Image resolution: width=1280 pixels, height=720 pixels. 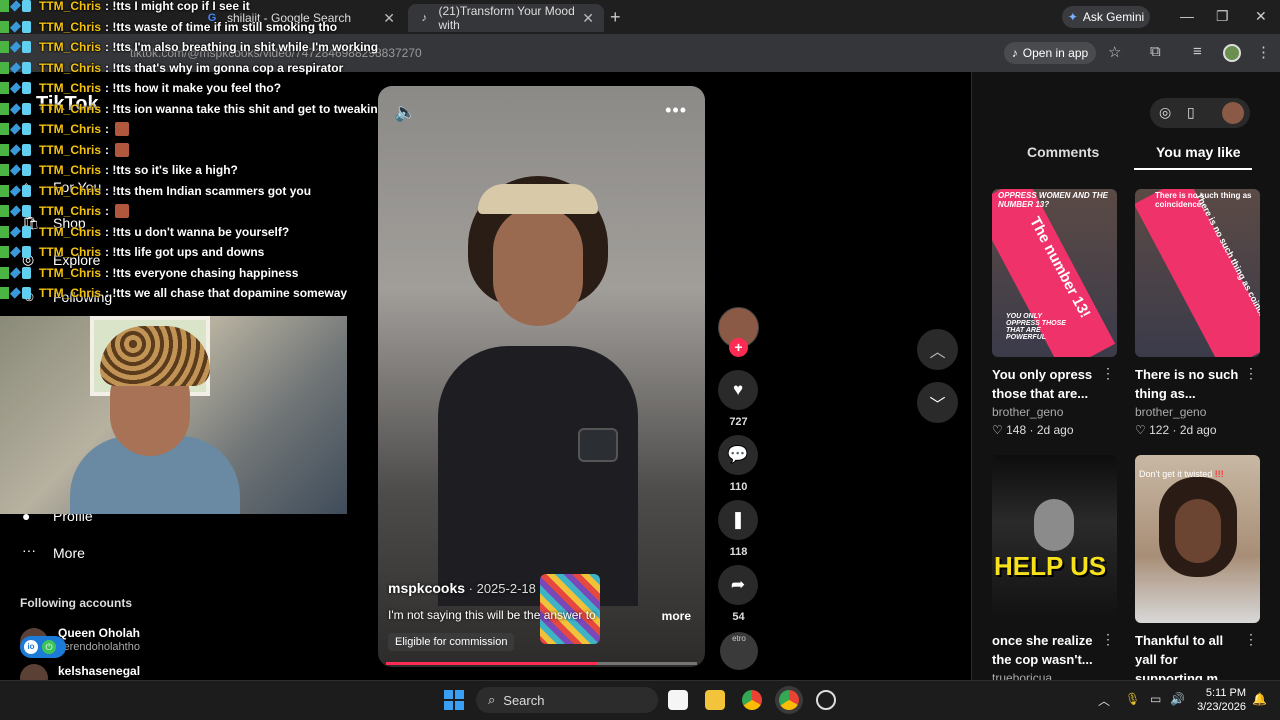 I want to click on network-icon: ▭, so click(x=1155, y=699).